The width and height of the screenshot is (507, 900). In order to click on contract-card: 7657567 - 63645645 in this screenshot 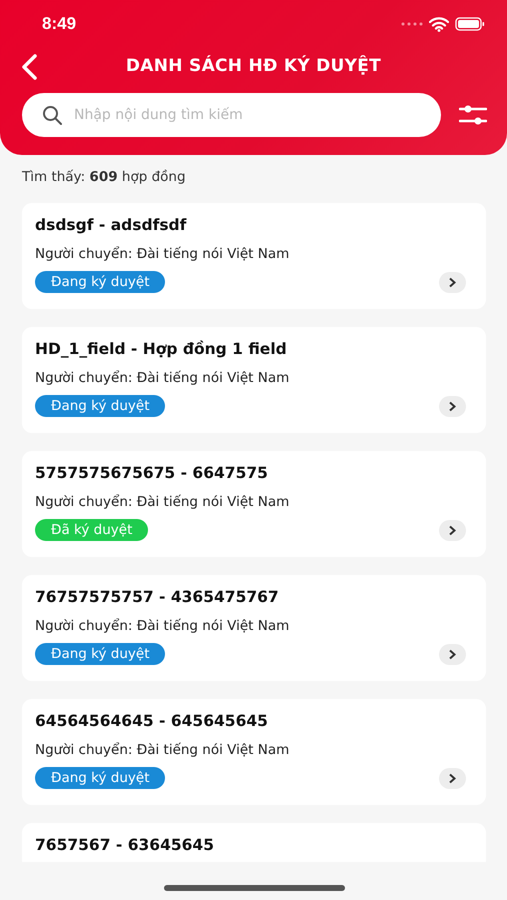, I will do `click(254, 842)`.